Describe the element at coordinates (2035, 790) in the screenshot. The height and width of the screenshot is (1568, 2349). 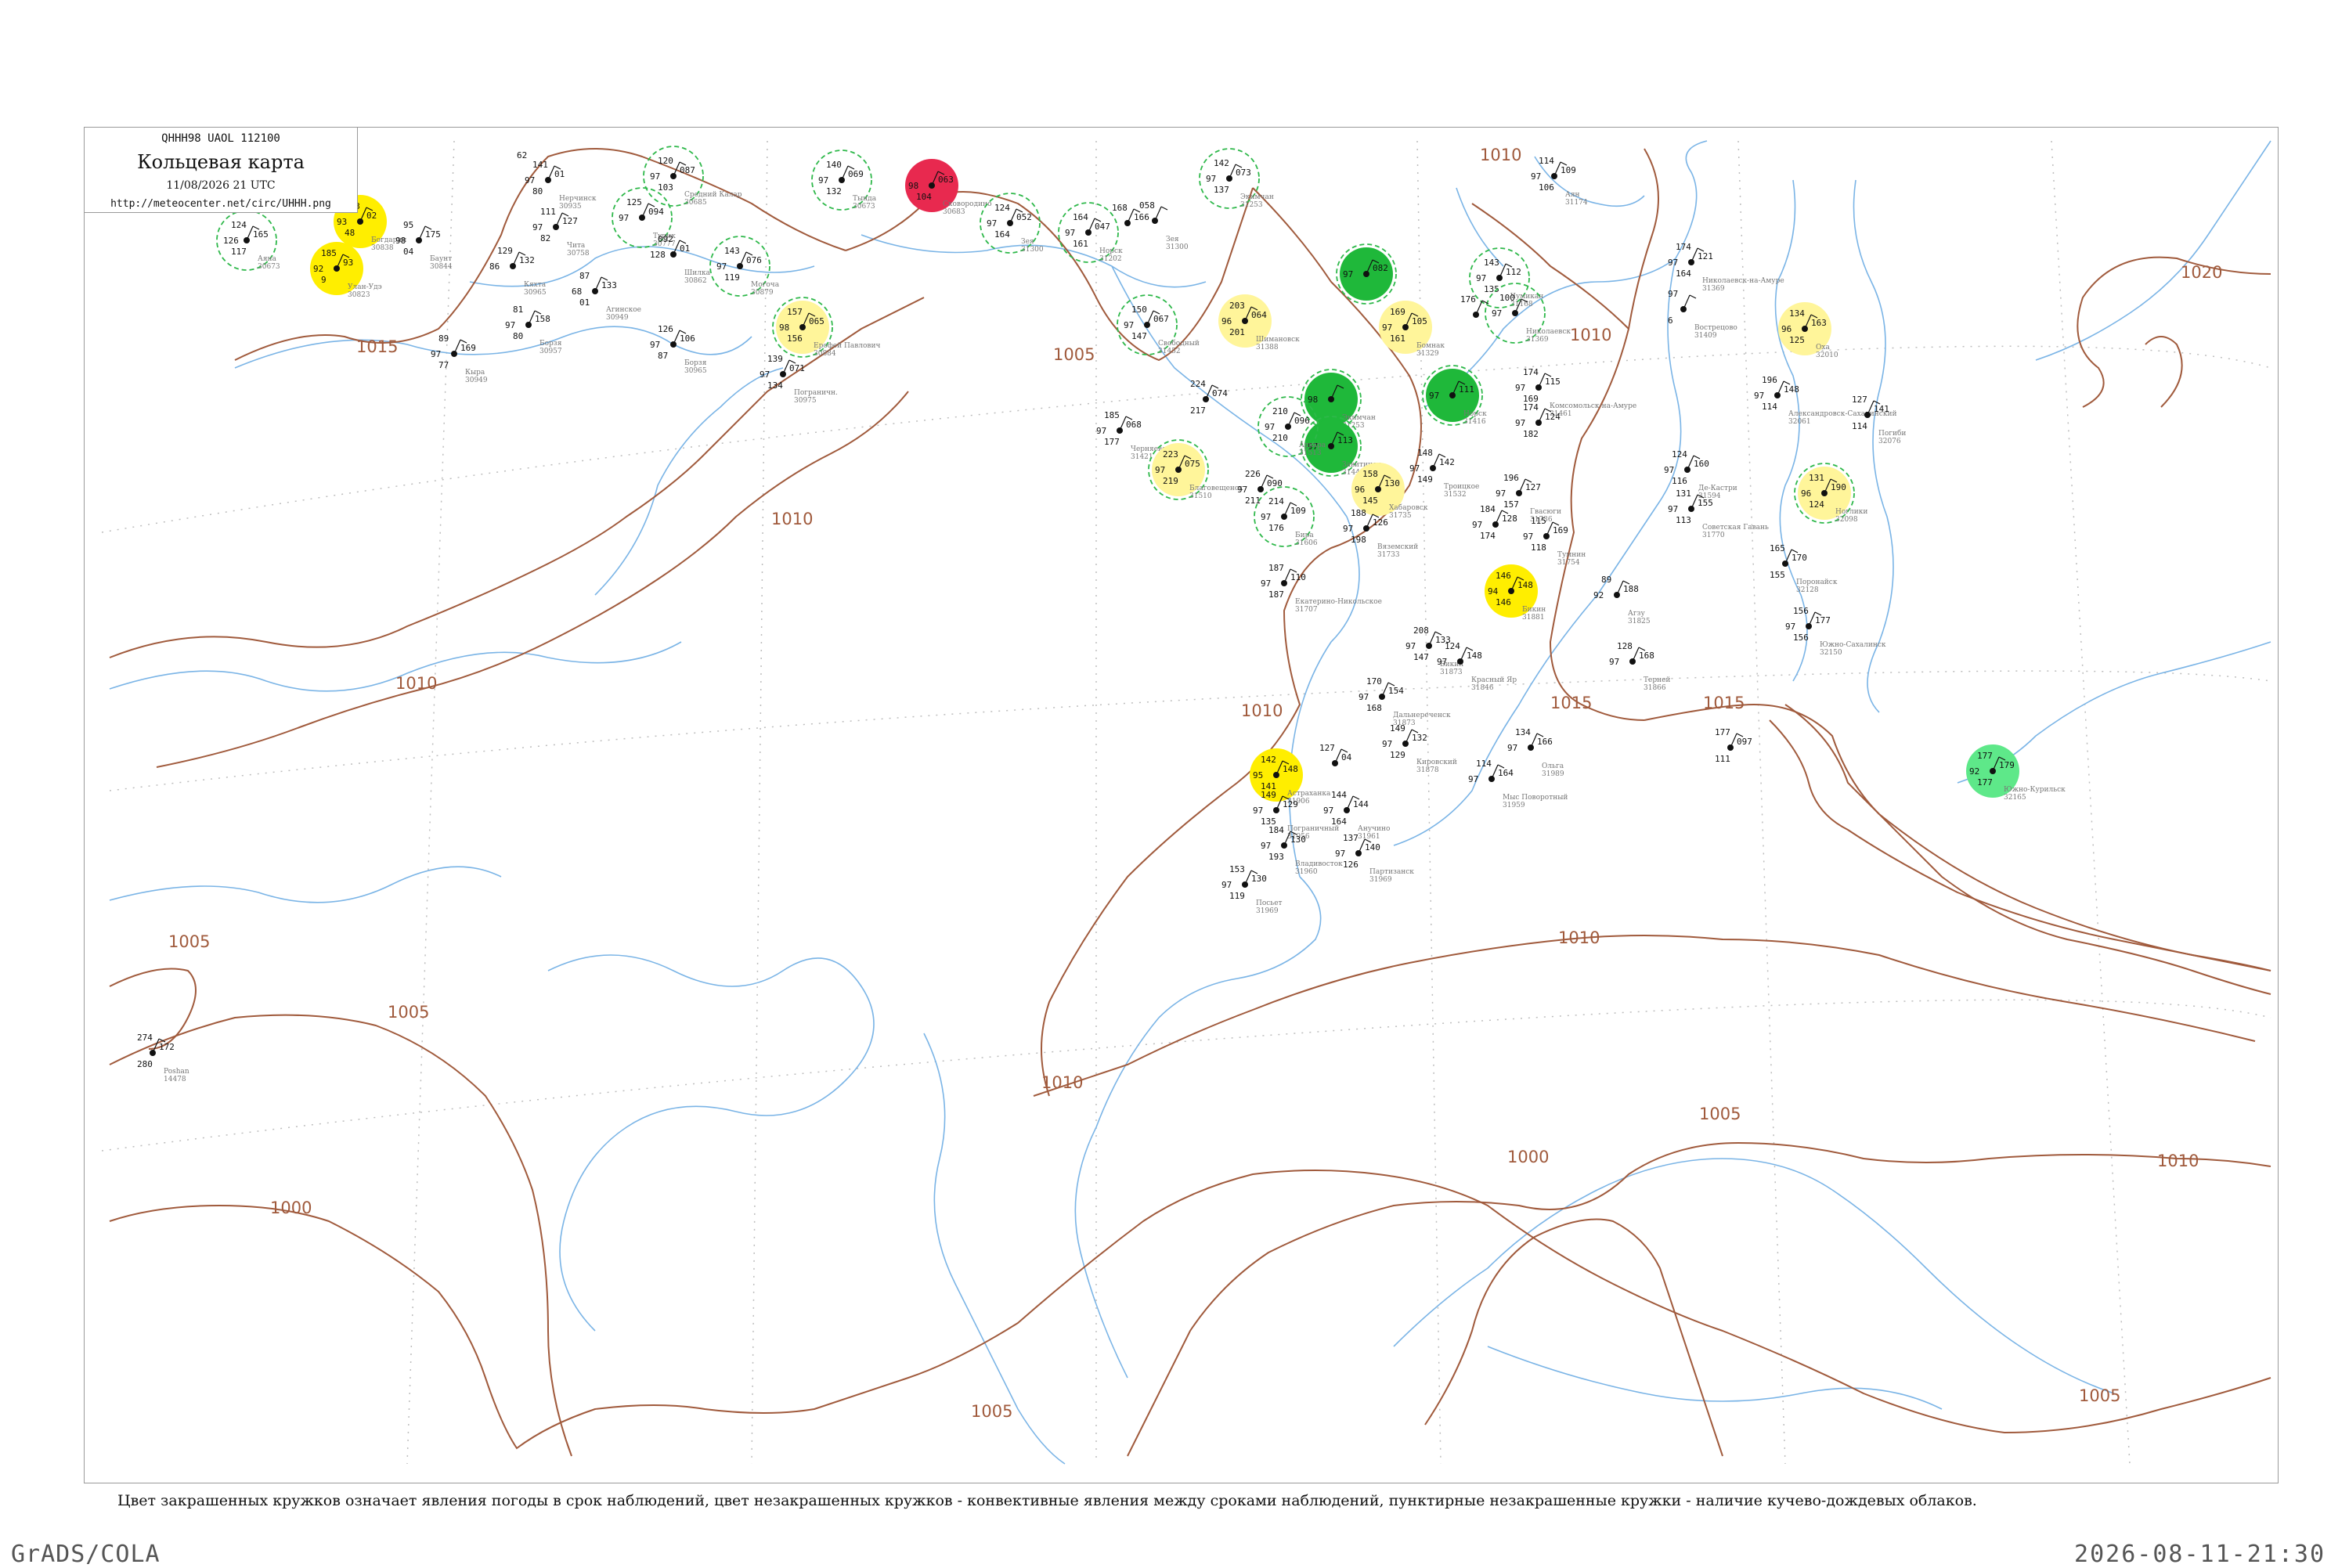
I see `station-name: Южно-Курильск` at that location.